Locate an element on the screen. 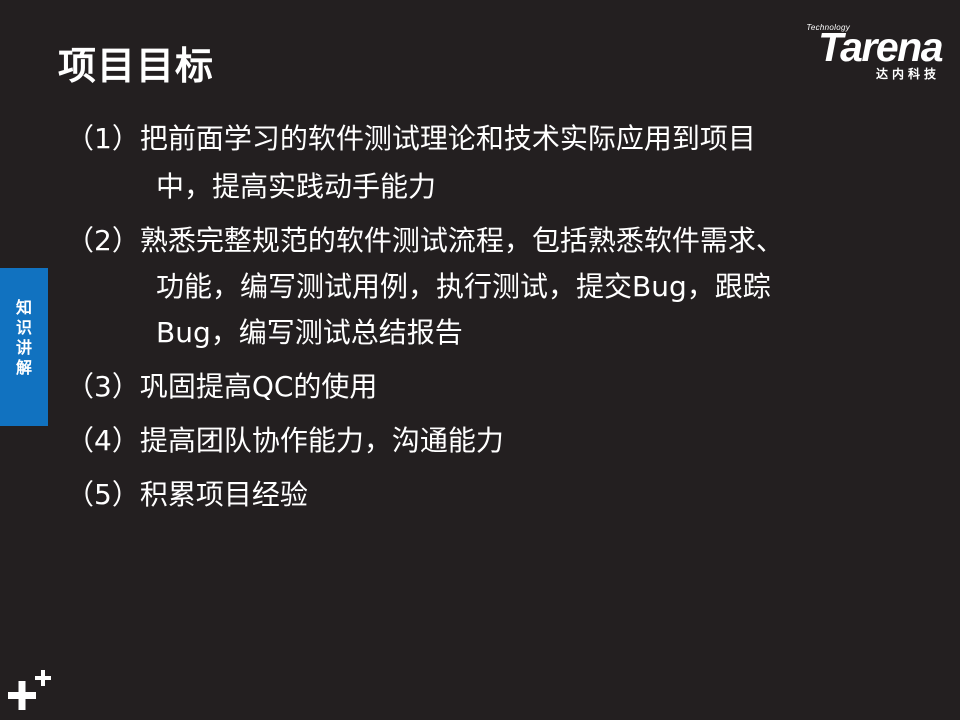 This screenshot has width=960, height=720. tarena-logo: Technology Tarena 达内科技 is located at coordinates (857, 52).